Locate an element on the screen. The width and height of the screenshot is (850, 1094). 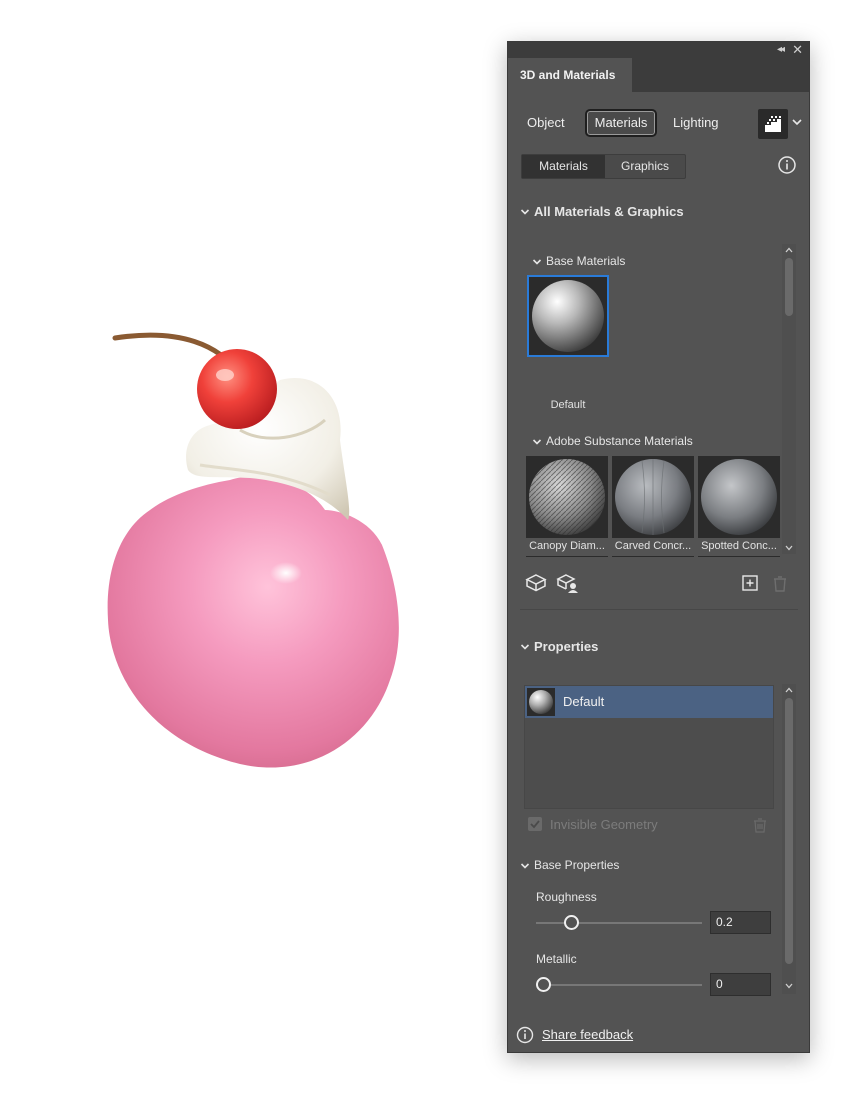
base-materials-header: Base Materials is located at coordinates (662, 262).